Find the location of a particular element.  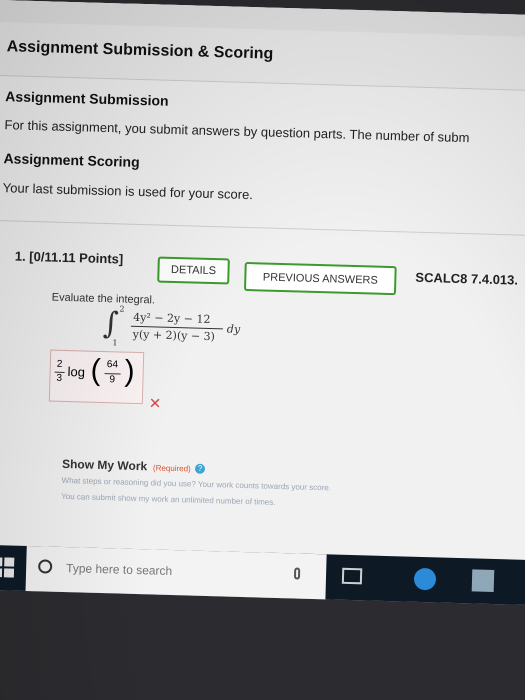

cortana-icon is located at coordinates (45, 566).